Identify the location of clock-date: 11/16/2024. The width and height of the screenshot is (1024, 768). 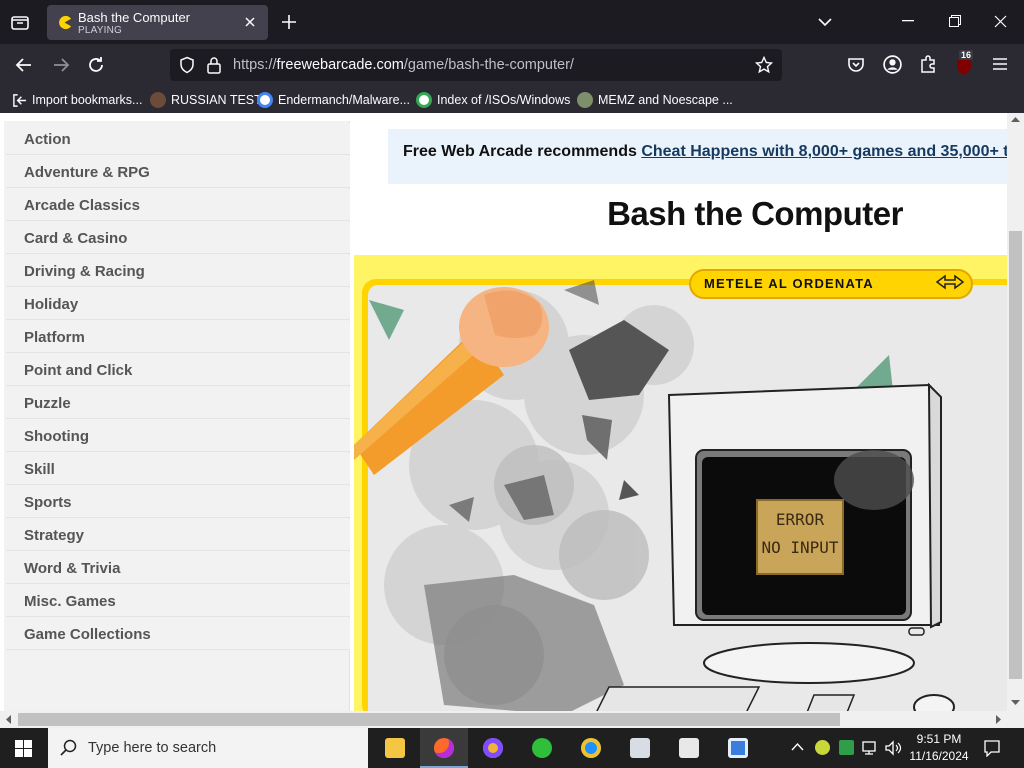
(939, 756).